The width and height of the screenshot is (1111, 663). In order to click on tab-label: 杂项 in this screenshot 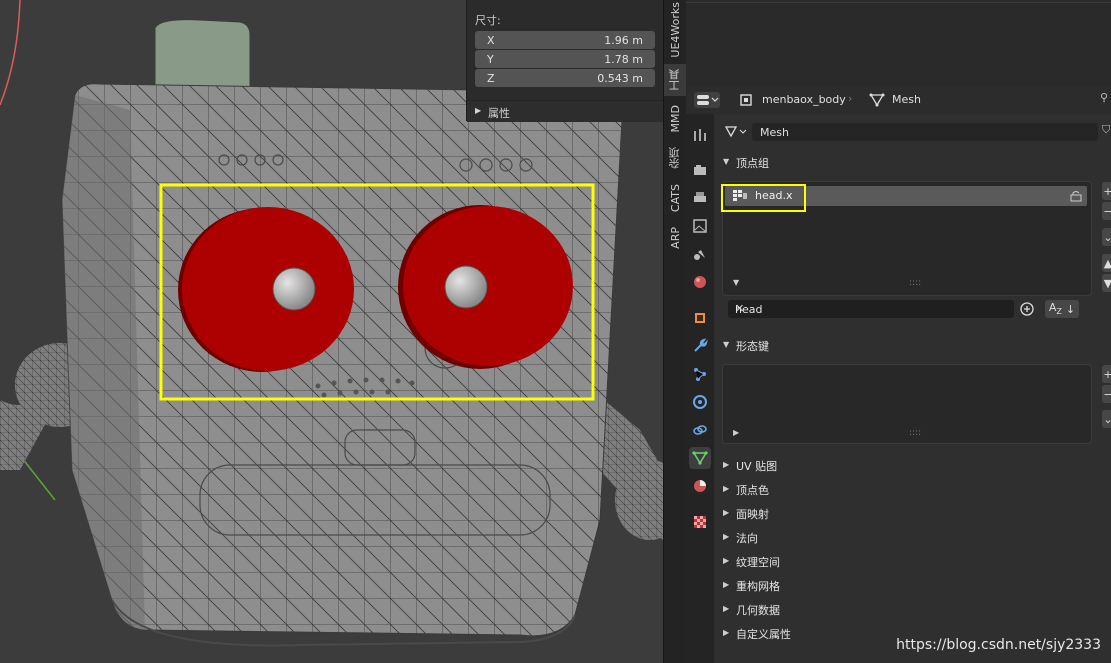, I will do `click(674, 158)`.